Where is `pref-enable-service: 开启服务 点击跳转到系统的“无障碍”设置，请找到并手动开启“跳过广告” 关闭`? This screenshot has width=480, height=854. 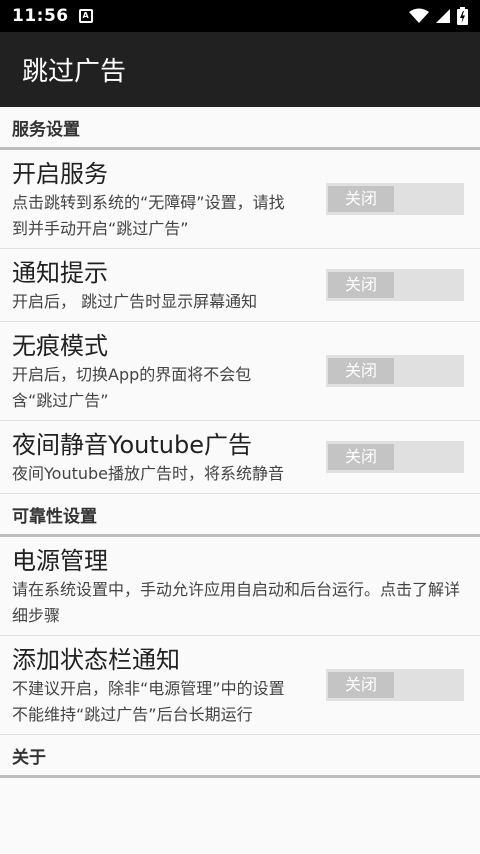 pref-enable-service: 开启服务 点击跳转到系统的“无障碍”设置，请找到并手动开启“跳过广告” 关闭 is located at coordinates (240, 199).